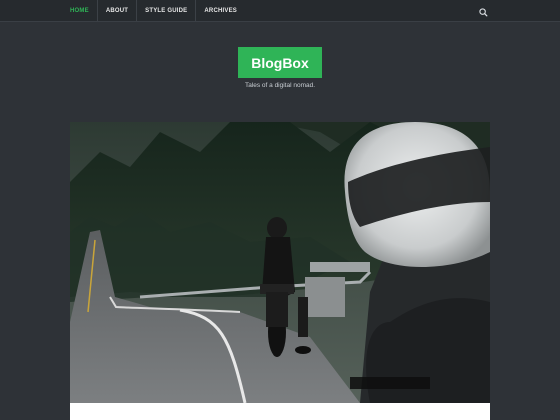  What do you see at coordinates (280, 411) in the screenshot?
I see `post-card` at bounding box center [280, 411].